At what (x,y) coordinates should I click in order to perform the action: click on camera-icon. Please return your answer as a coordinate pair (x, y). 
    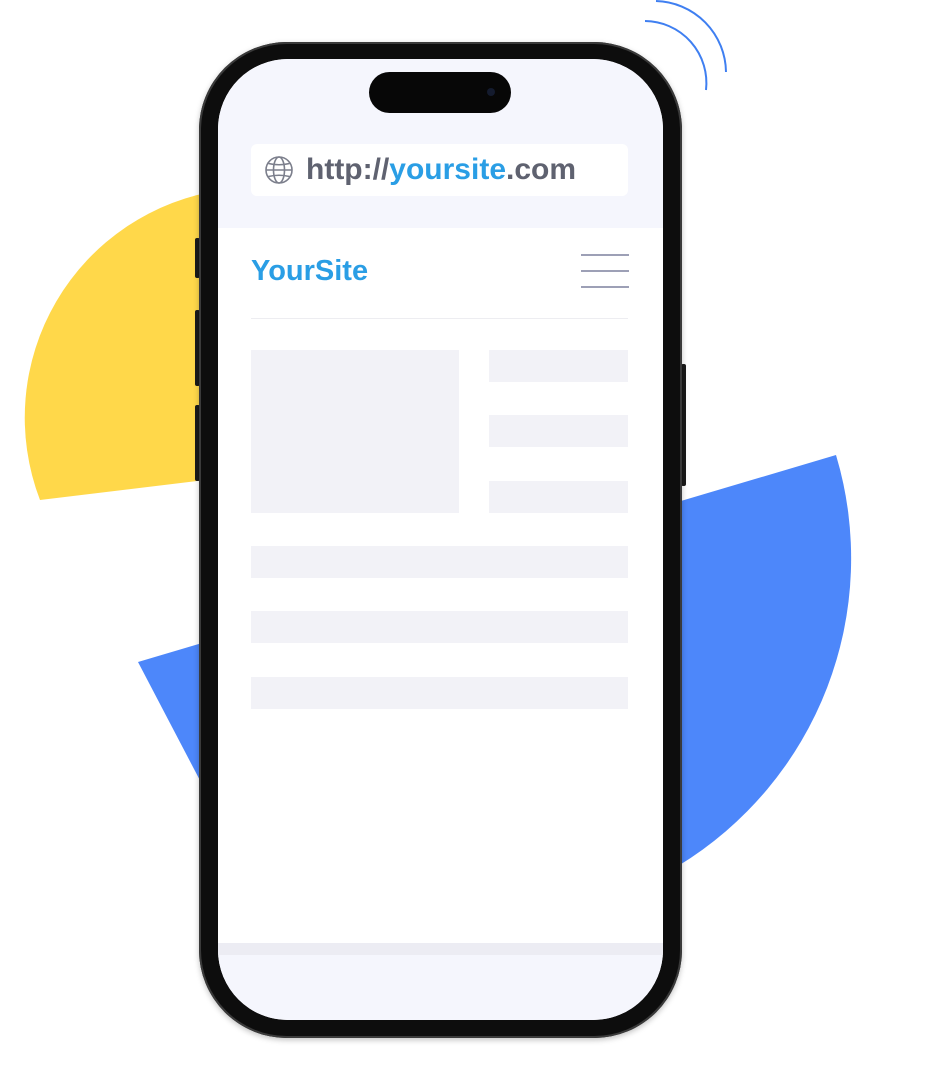
    Looking at the image, I should click on (491, 92).